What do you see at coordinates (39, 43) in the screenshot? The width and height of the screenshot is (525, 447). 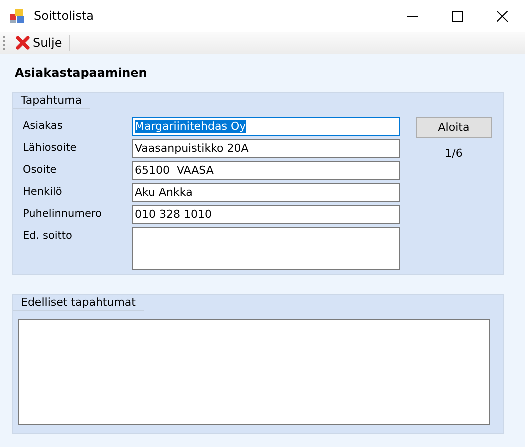 I see `close-button: Sulje` at bounding box center [39, 43].